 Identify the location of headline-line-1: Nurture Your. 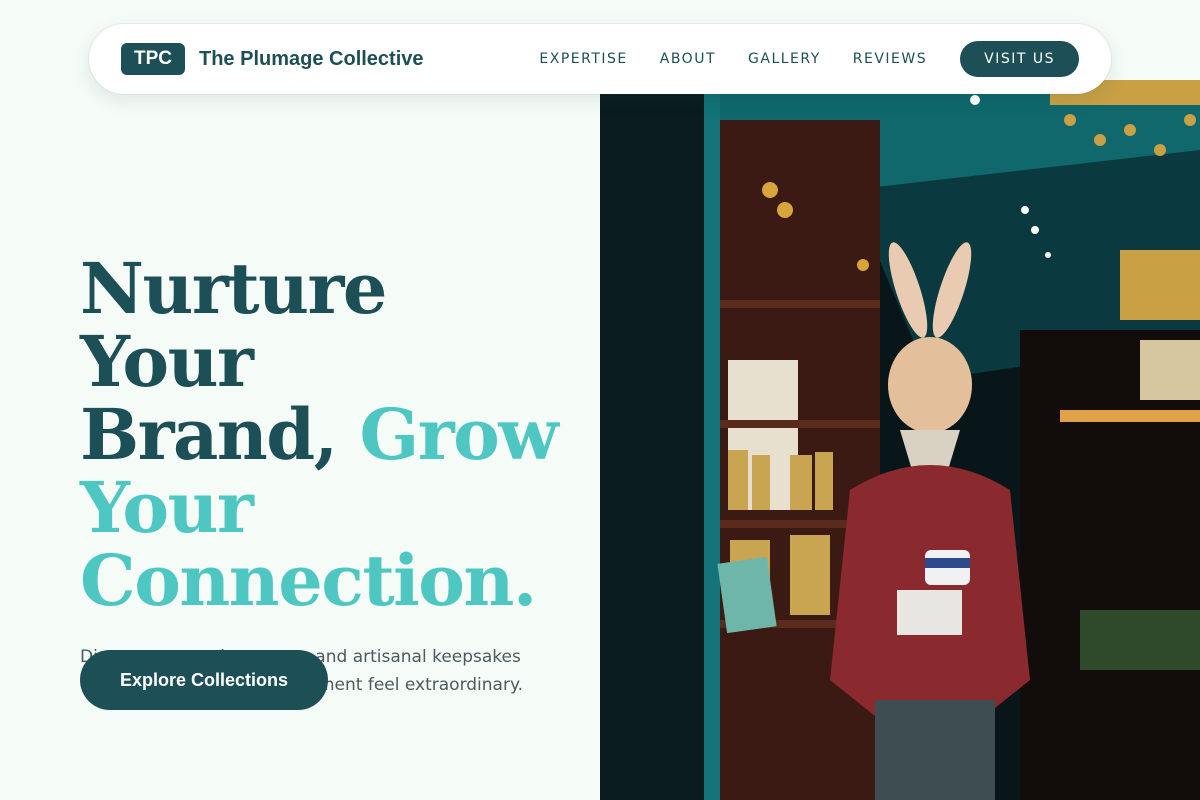
(233, 325).